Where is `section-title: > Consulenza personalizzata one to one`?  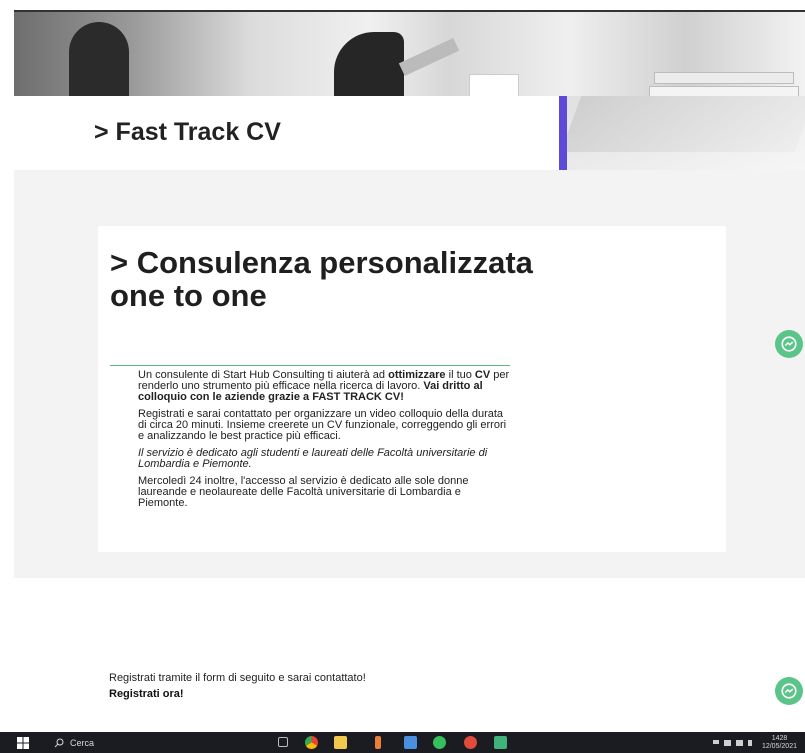 section-title: > Consulenza personalizzata one to one is located at coordinates (321, 279).